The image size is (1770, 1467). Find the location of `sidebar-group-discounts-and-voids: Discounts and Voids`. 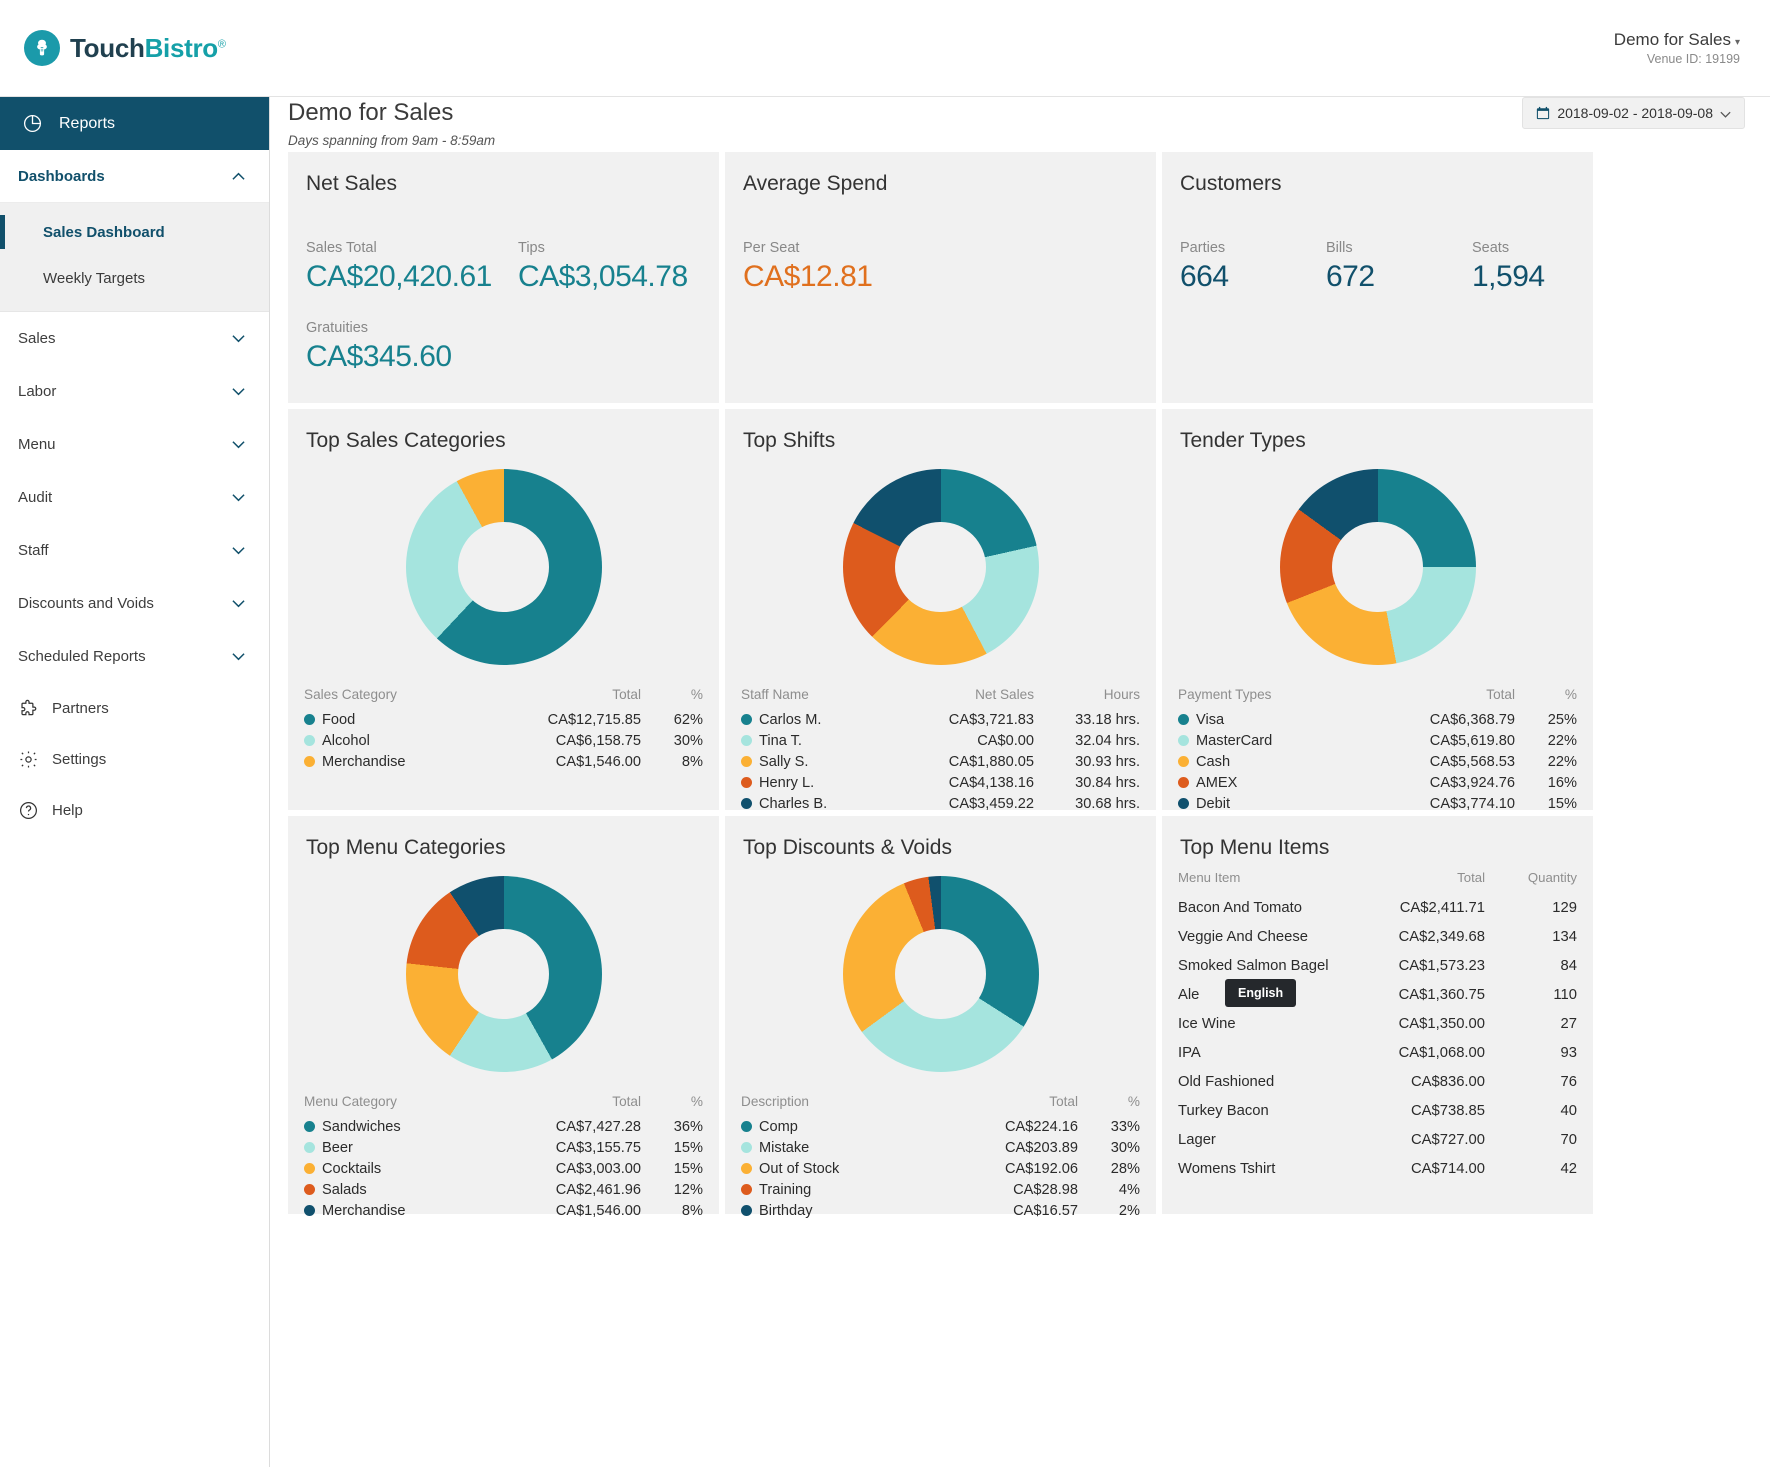

sidebar-group-discounts-and-voids: Discounts and Voids is located at coordinates (134, 603).